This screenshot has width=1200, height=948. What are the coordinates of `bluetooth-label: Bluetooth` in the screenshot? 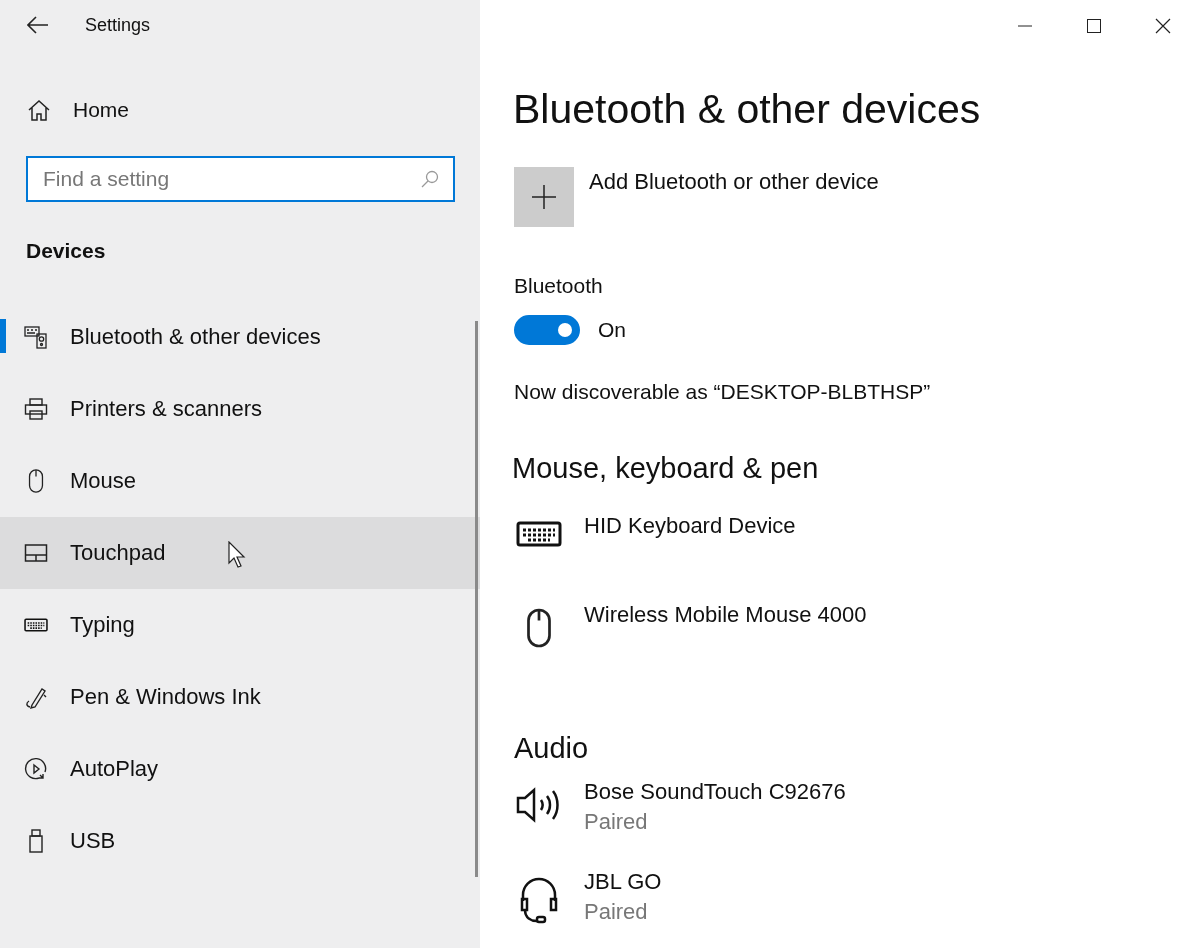 It's located at (559, 286).